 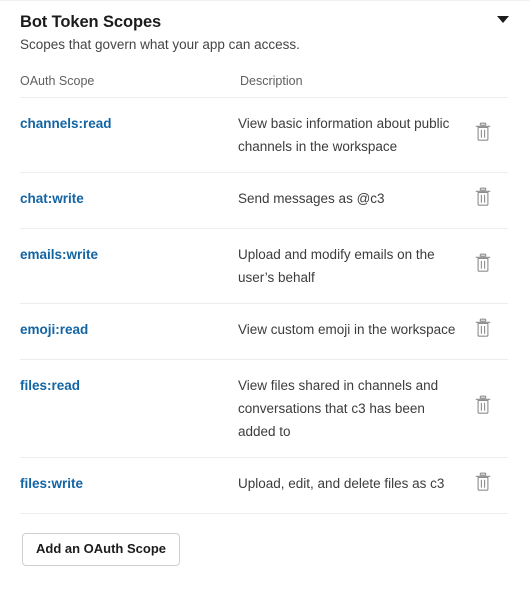 I want to click on table-header-row: OAuth Scope Description, so click(x=264, y=76).